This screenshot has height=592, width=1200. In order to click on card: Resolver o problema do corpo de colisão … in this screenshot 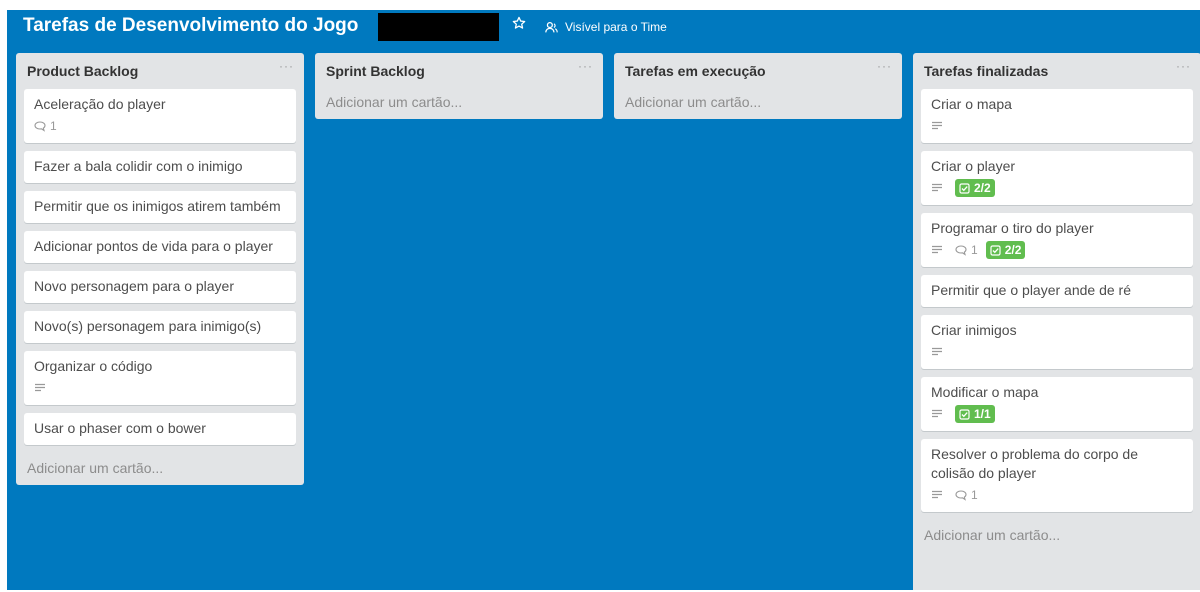, I will do `click(1057, 475)`.